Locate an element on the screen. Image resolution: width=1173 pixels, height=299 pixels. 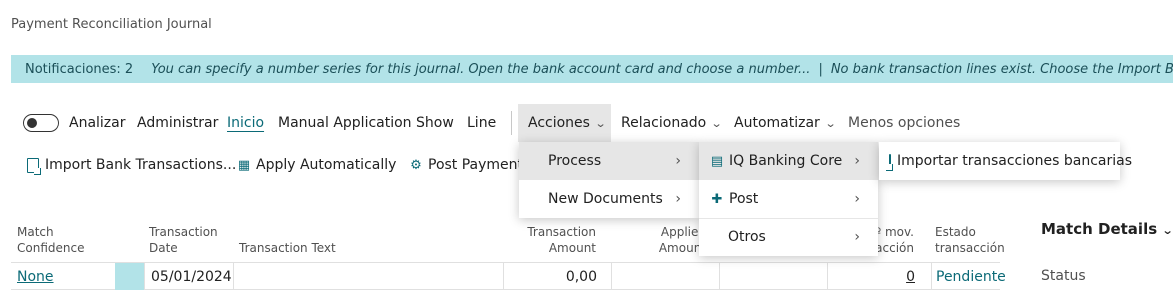
status-label: Status is located at coordinates (1063, 276).